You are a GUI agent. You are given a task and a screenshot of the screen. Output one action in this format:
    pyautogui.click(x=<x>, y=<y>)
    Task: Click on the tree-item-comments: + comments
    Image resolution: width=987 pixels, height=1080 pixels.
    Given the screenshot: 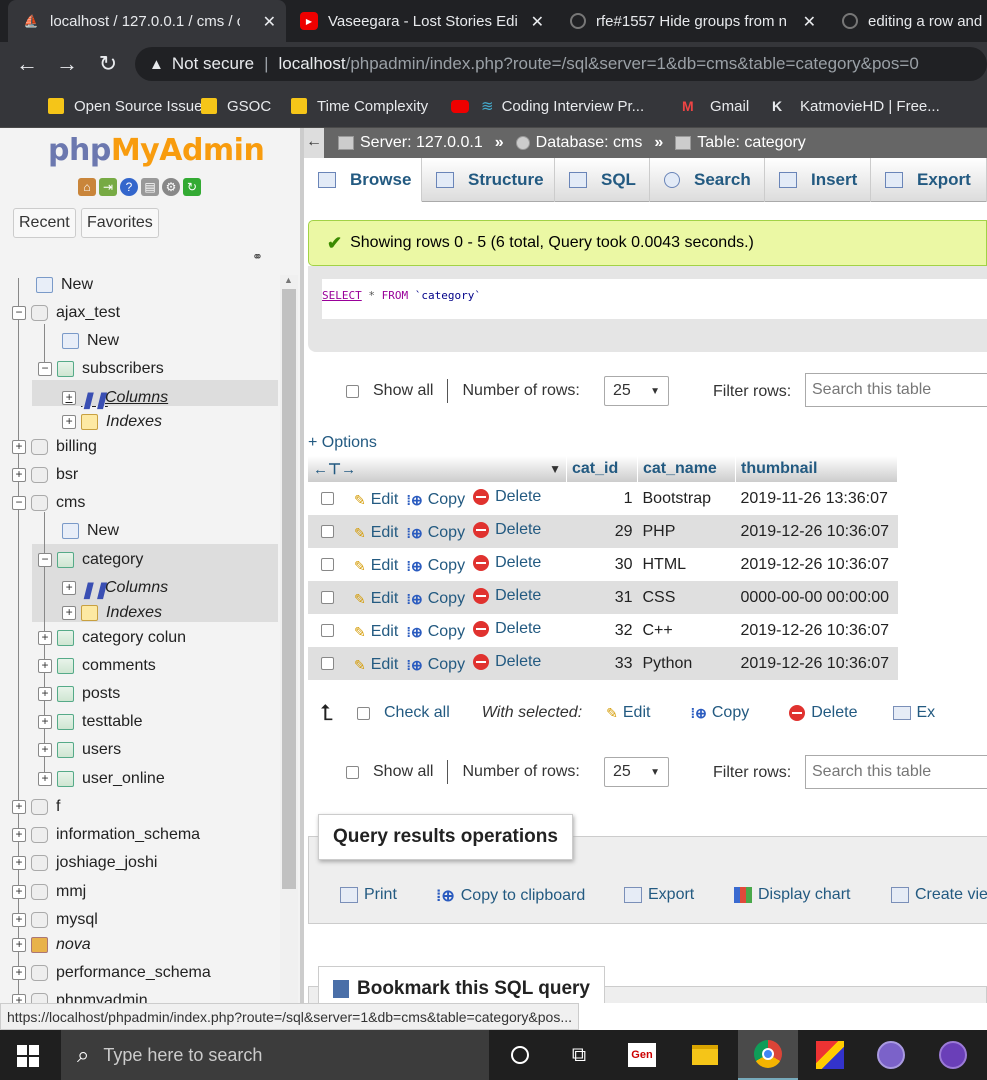 What is the action you would take?
    pyautogui.click(x=97, y=666)
    